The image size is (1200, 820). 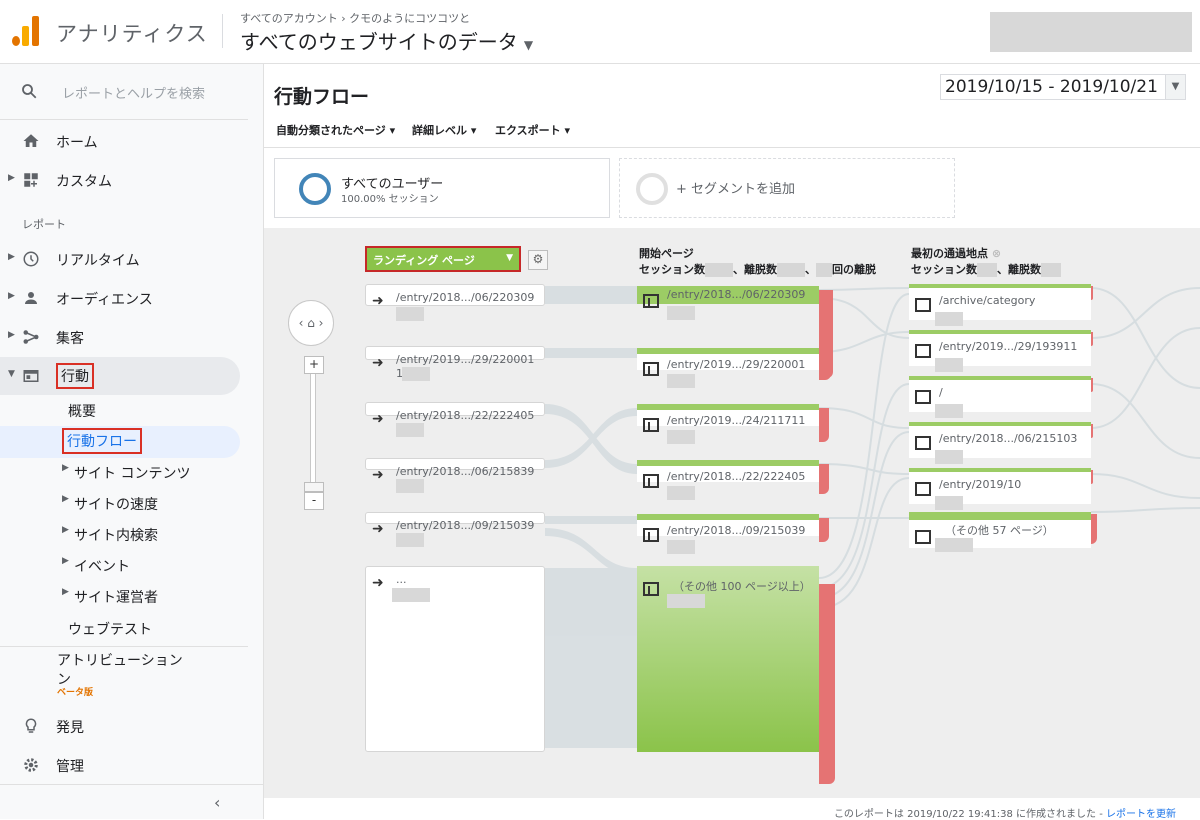 I want to click on segment-sessions: 100.00% セッション, so click(x=390, y=199).